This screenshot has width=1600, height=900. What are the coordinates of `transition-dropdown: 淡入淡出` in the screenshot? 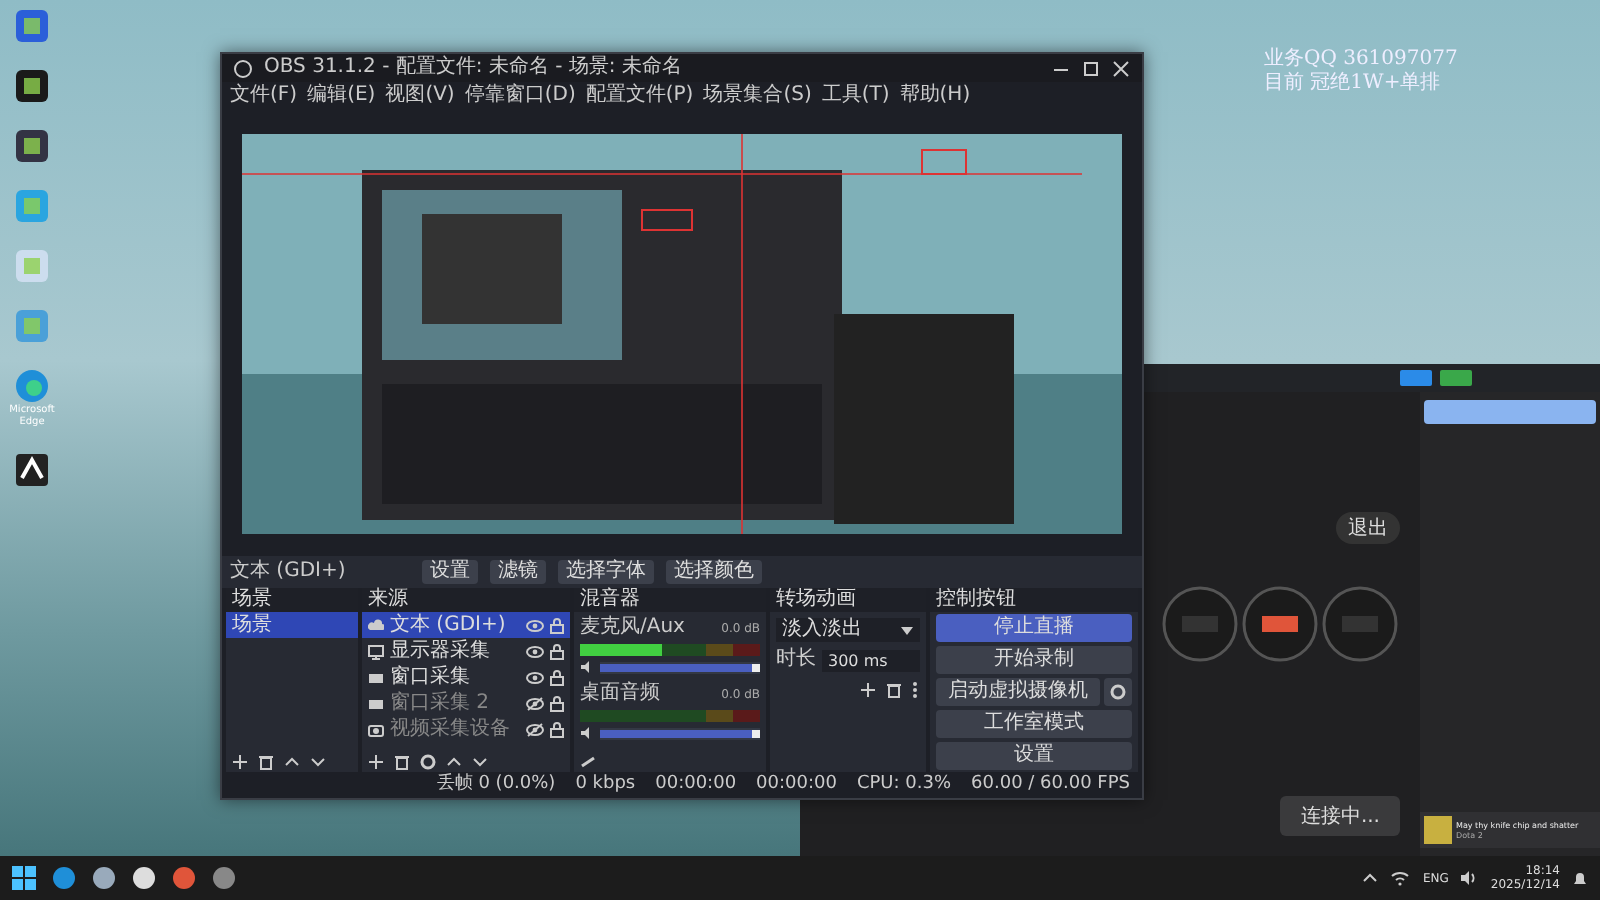 It's located at (848, 630).